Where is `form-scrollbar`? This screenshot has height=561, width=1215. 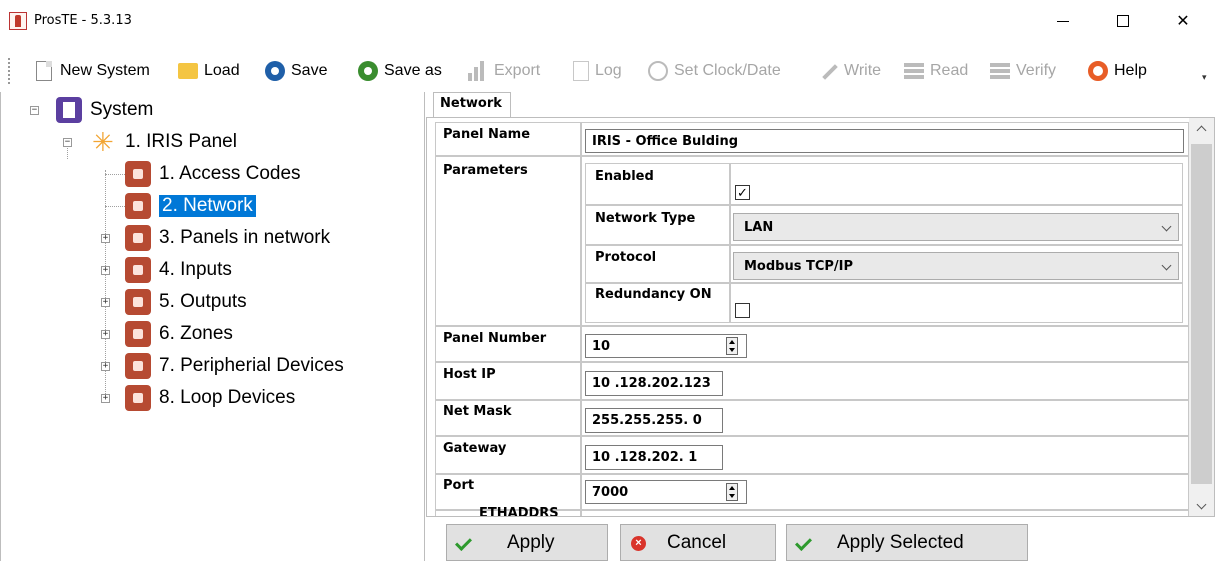 form-scrollbar is located at coordinates (1201, 317).